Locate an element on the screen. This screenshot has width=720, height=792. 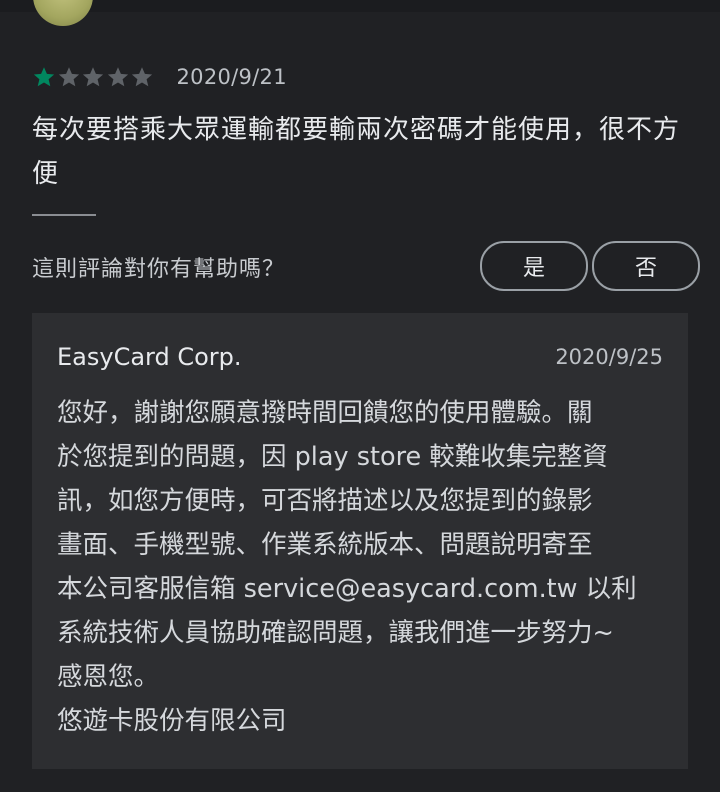
helpful-question: 這則評論對你有幫助嗎？ is located at coordinates (159, 269).